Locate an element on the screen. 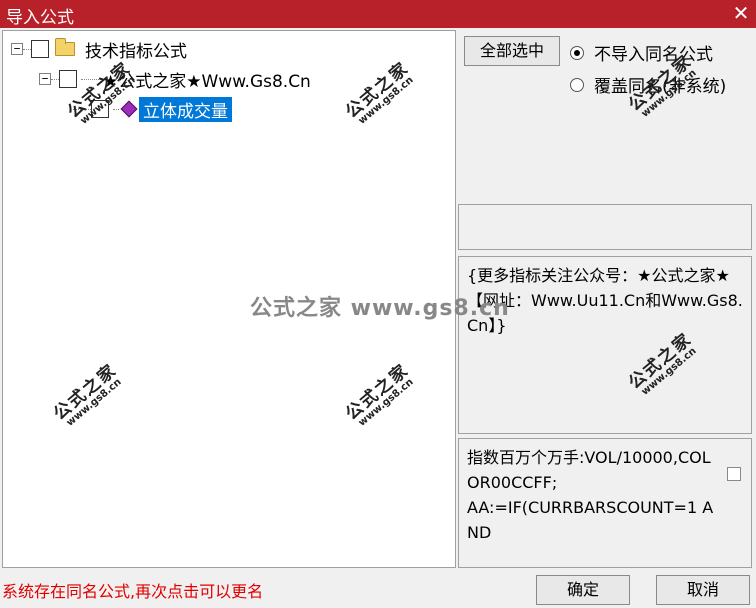 Image resolution: width=756 pixels, height=608 pixels. select-all-button: 全部选中 is located at coordinates (512, 51).